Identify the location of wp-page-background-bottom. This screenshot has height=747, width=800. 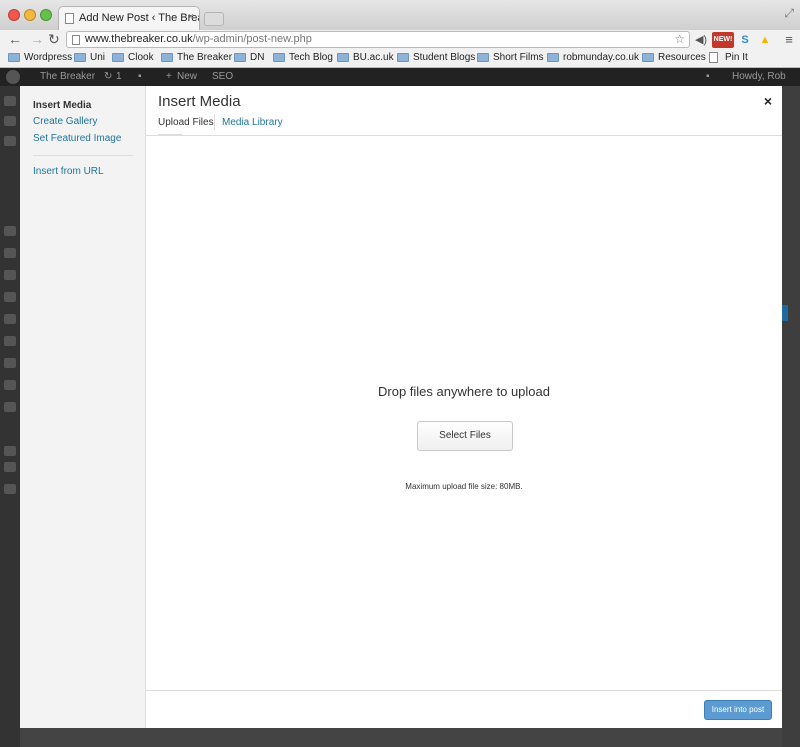
(401, 737).